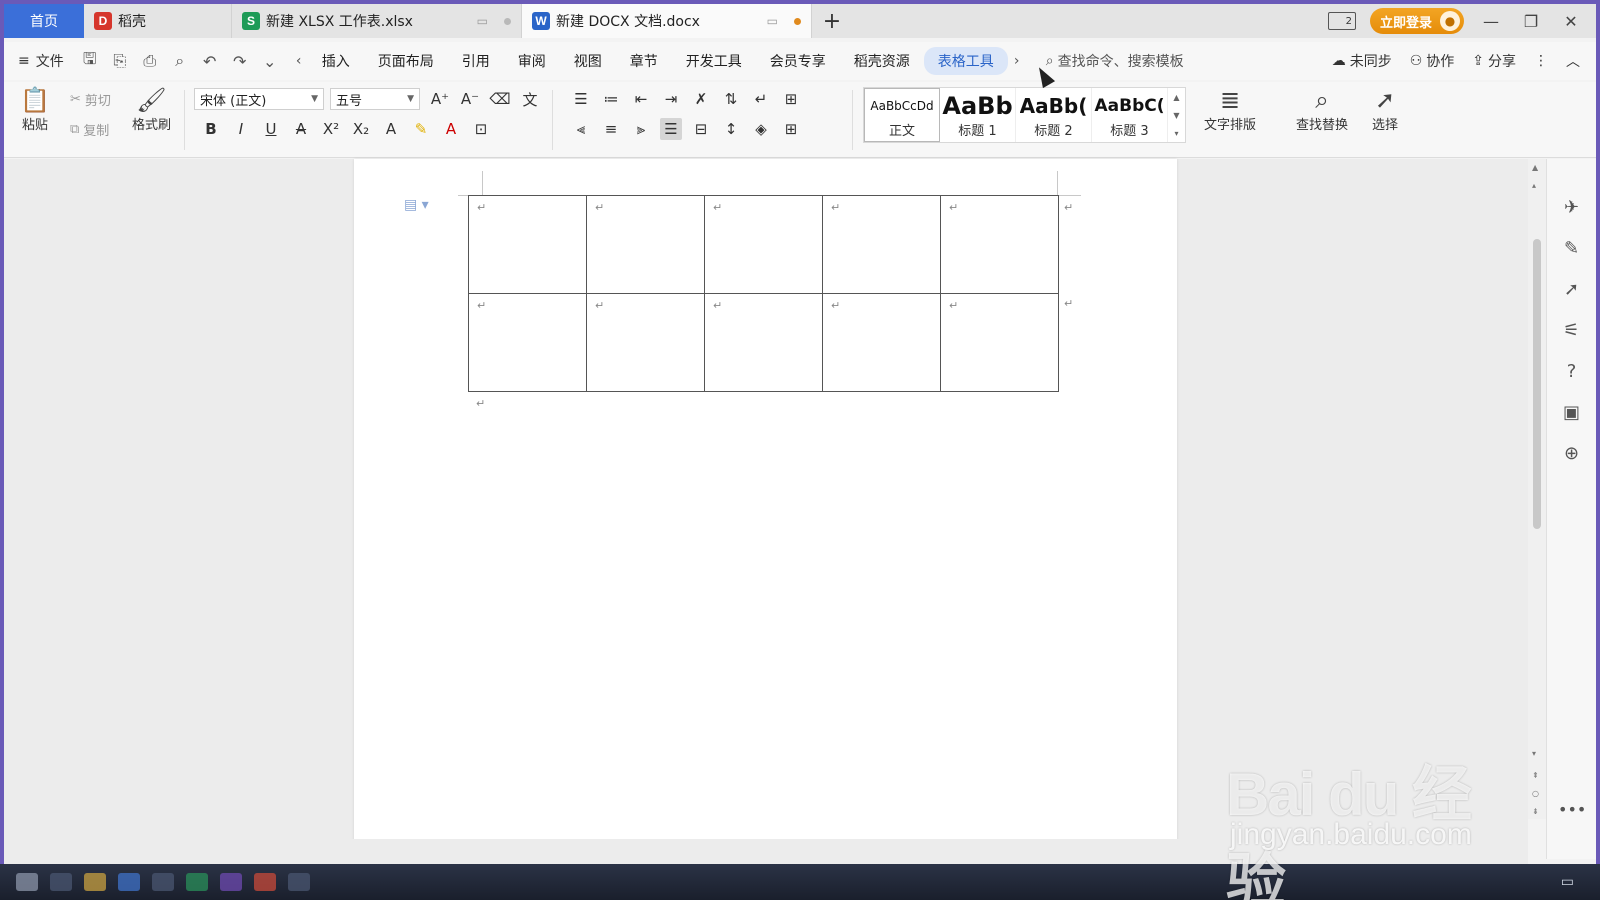 The width and height of the screenshot is (1600, 900). Describe the element at coordinates (882, 61) in the screenshot. I see `menu-daoke-resources: 稻壳资源` at that location.